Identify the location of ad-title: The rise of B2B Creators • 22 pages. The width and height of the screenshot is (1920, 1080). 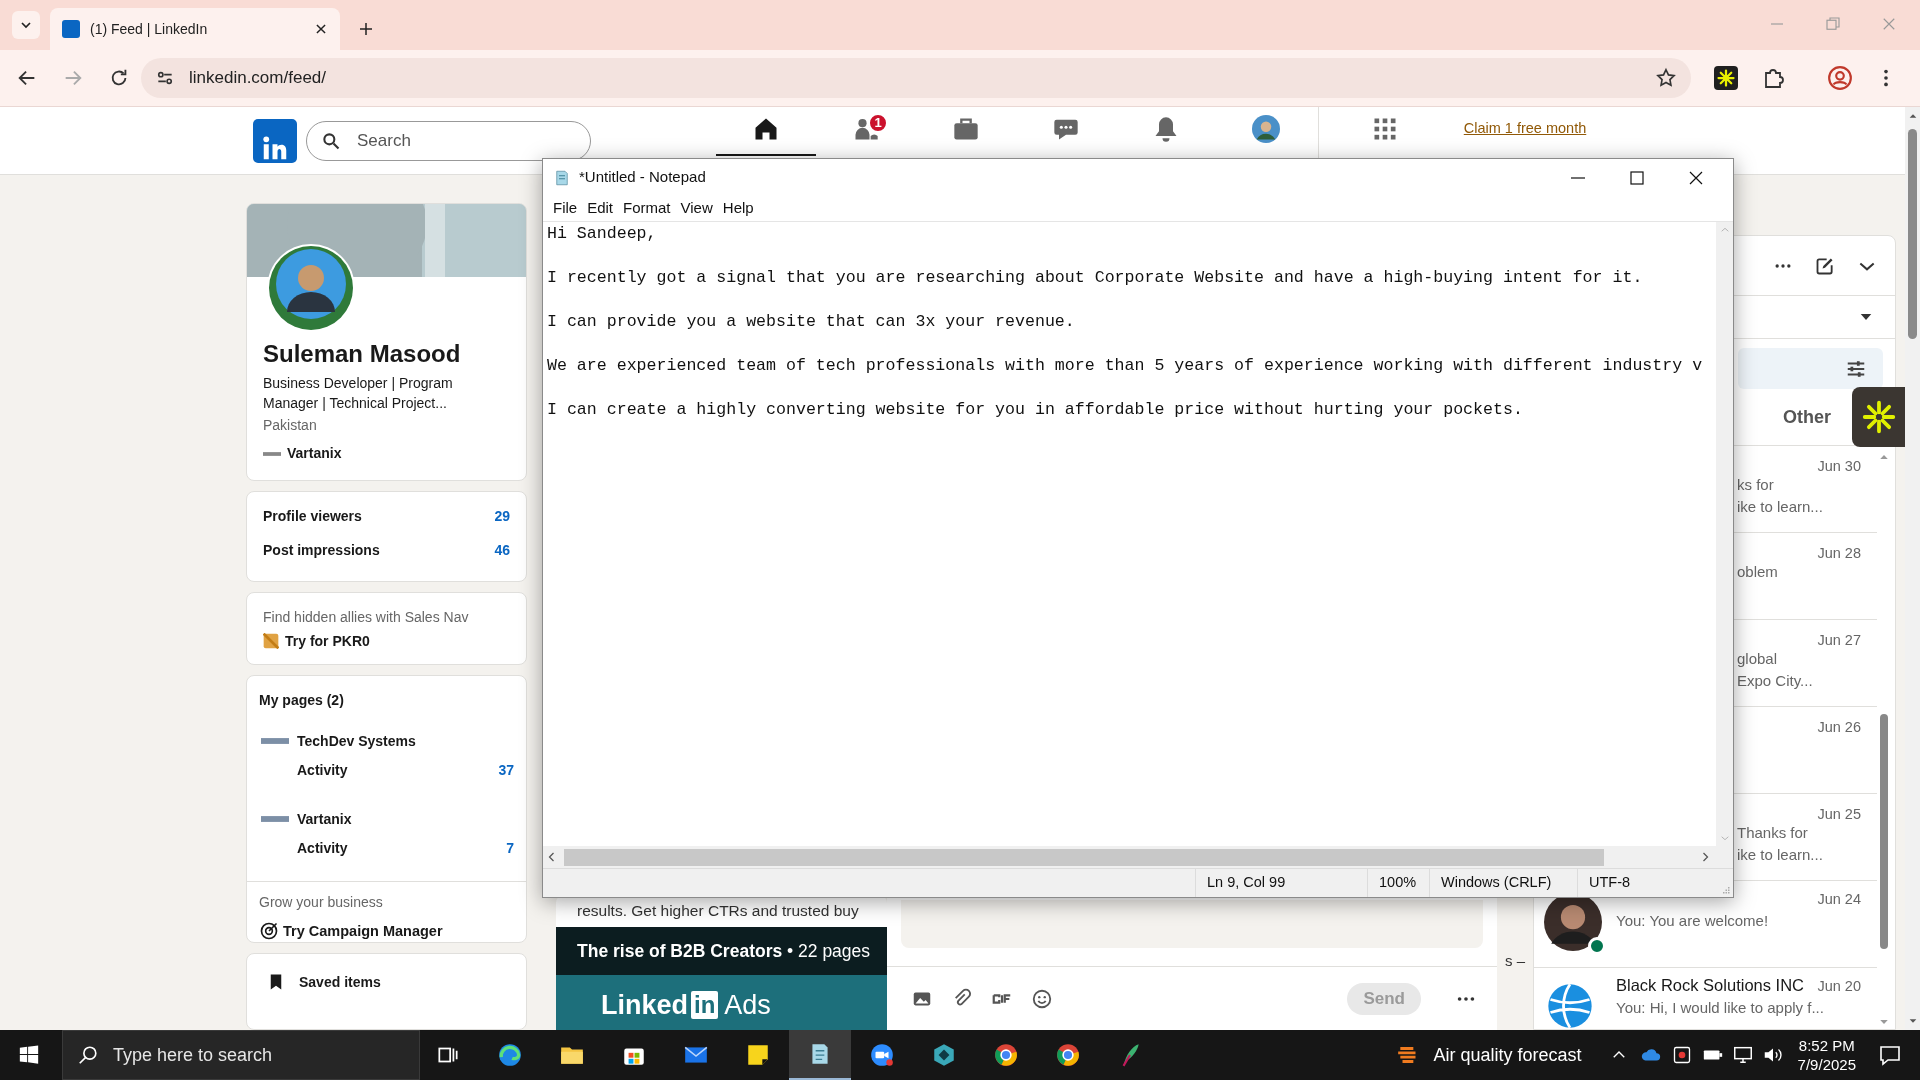
(724, 951).